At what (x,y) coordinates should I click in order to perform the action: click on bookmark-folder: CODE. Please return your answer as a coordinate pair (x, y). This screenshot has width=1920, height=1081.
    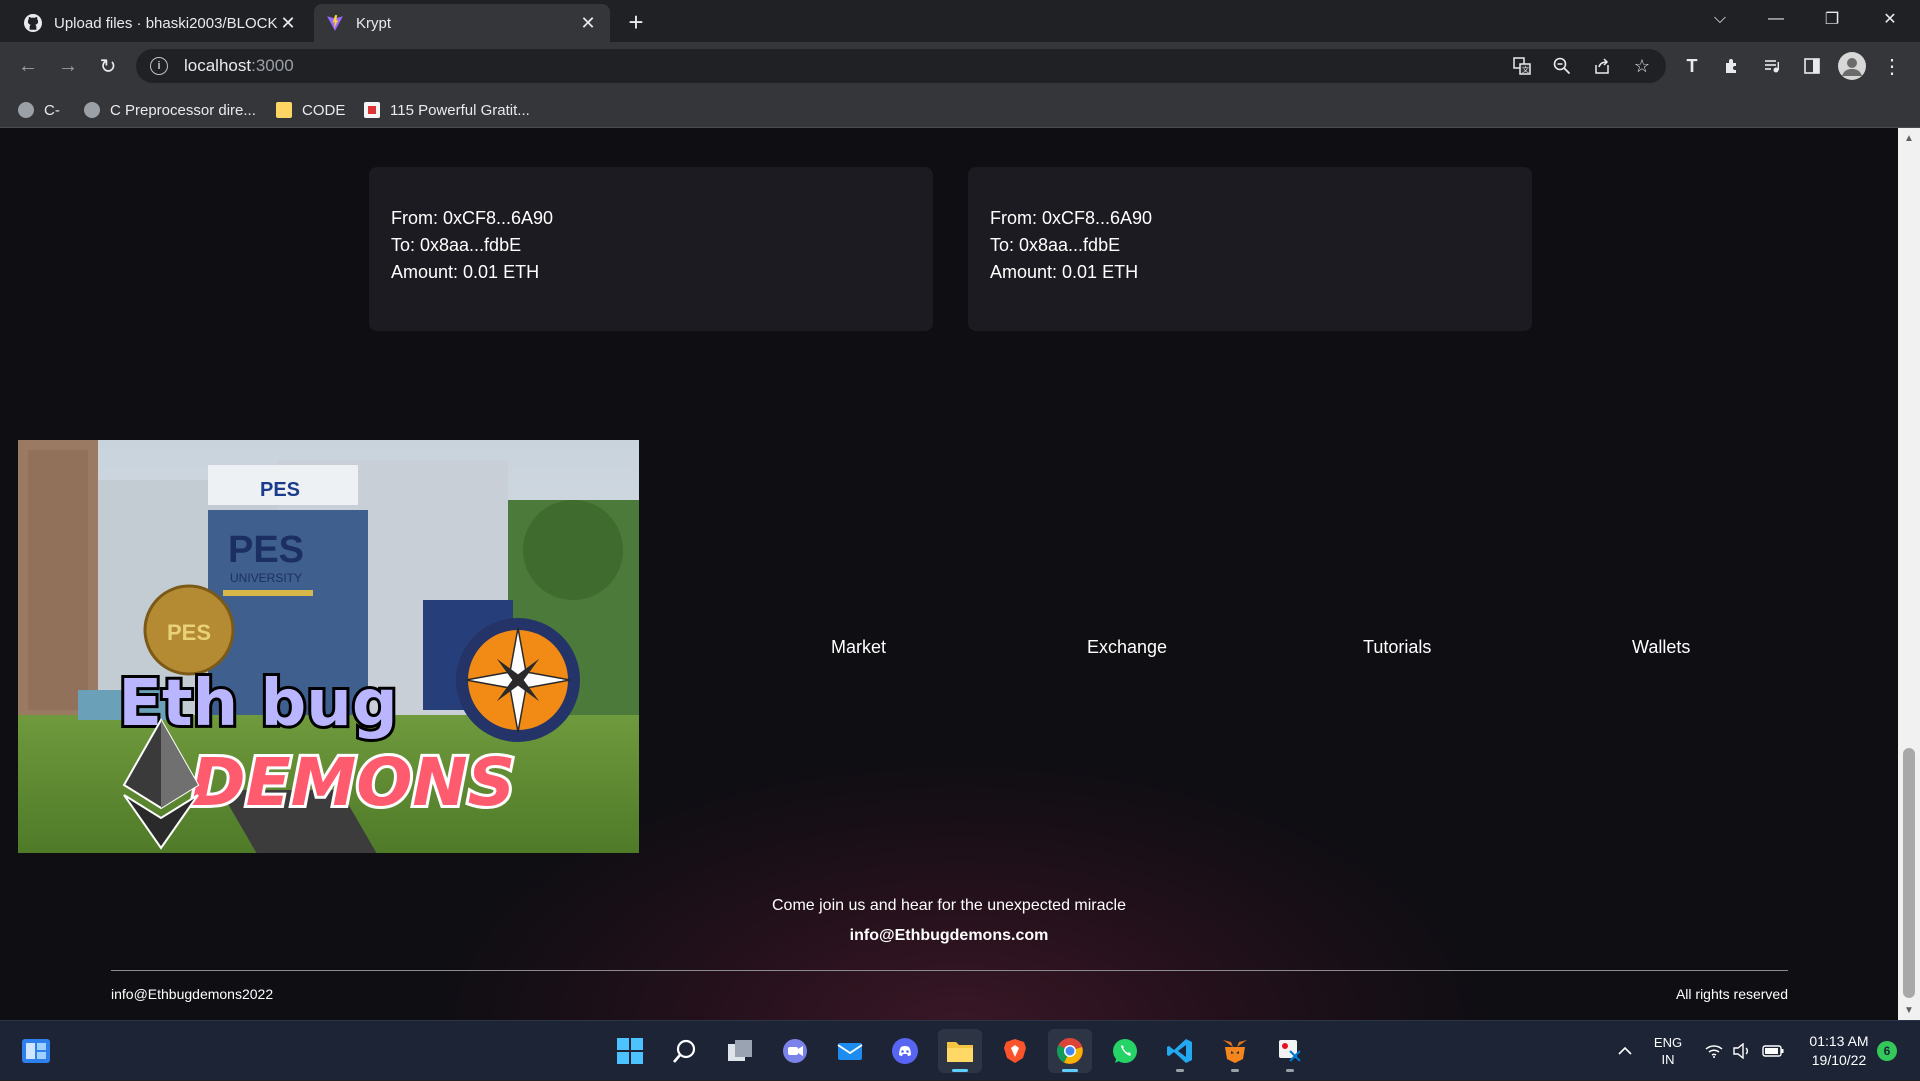
    Looking at the image, I should click on (310, 110).